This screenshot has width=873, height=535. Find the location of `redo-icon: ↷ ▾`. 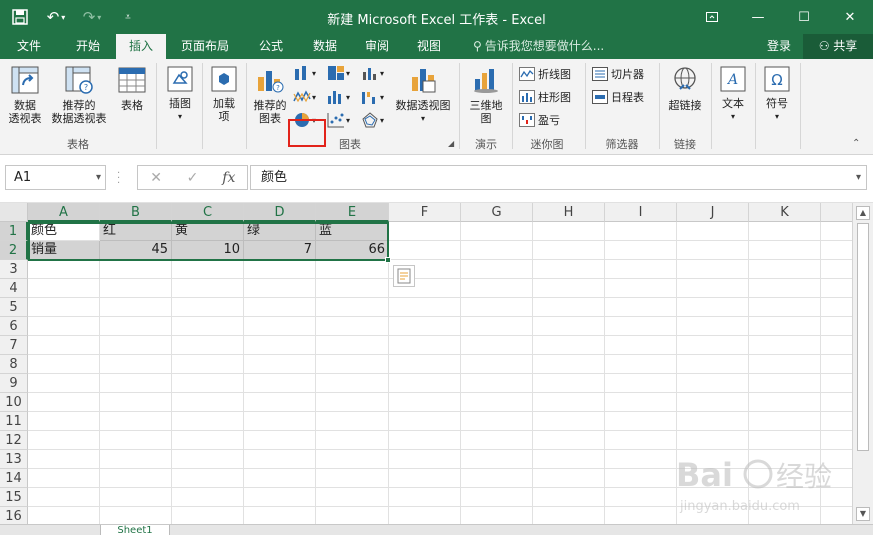

redo-icon: ↷ ▾ is located at coordinates (92, 17).